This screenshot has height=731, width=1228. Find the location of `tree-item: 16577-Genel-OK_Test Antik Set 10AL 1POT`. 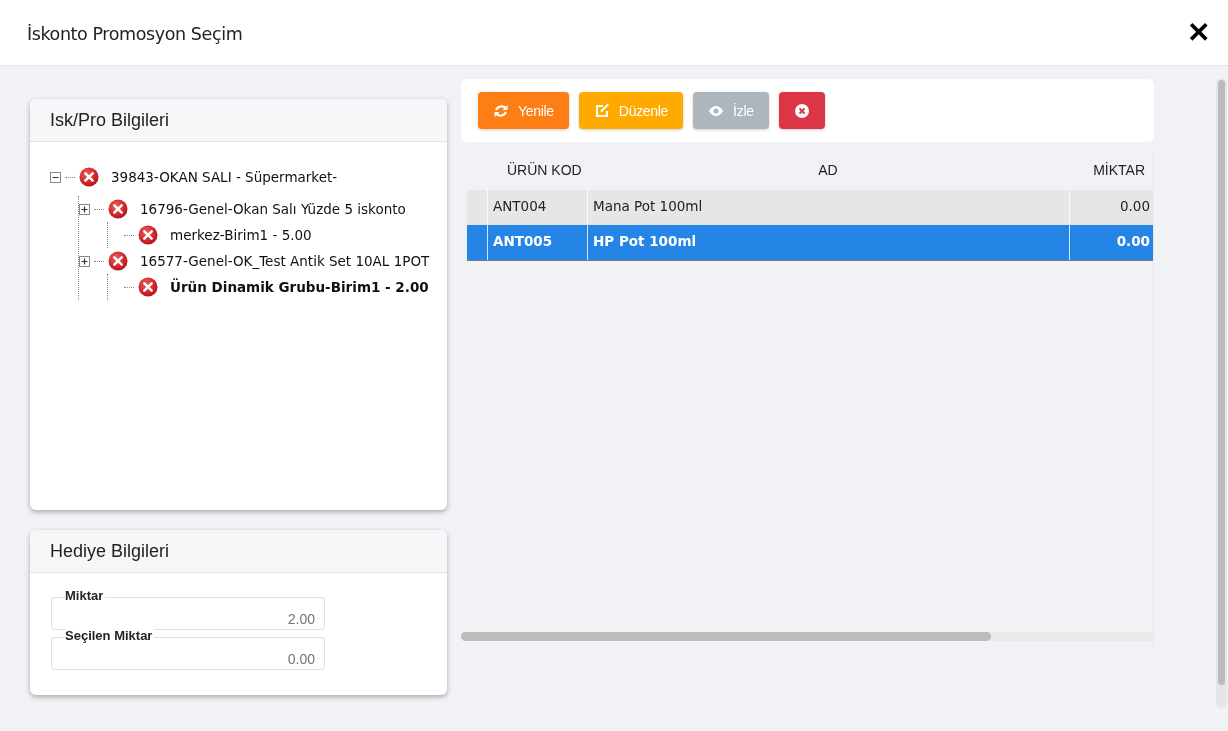

tree-item: 16577-Genel-OK_Test Antik Set 10AL 1POT is located at coordinates (285, 261).